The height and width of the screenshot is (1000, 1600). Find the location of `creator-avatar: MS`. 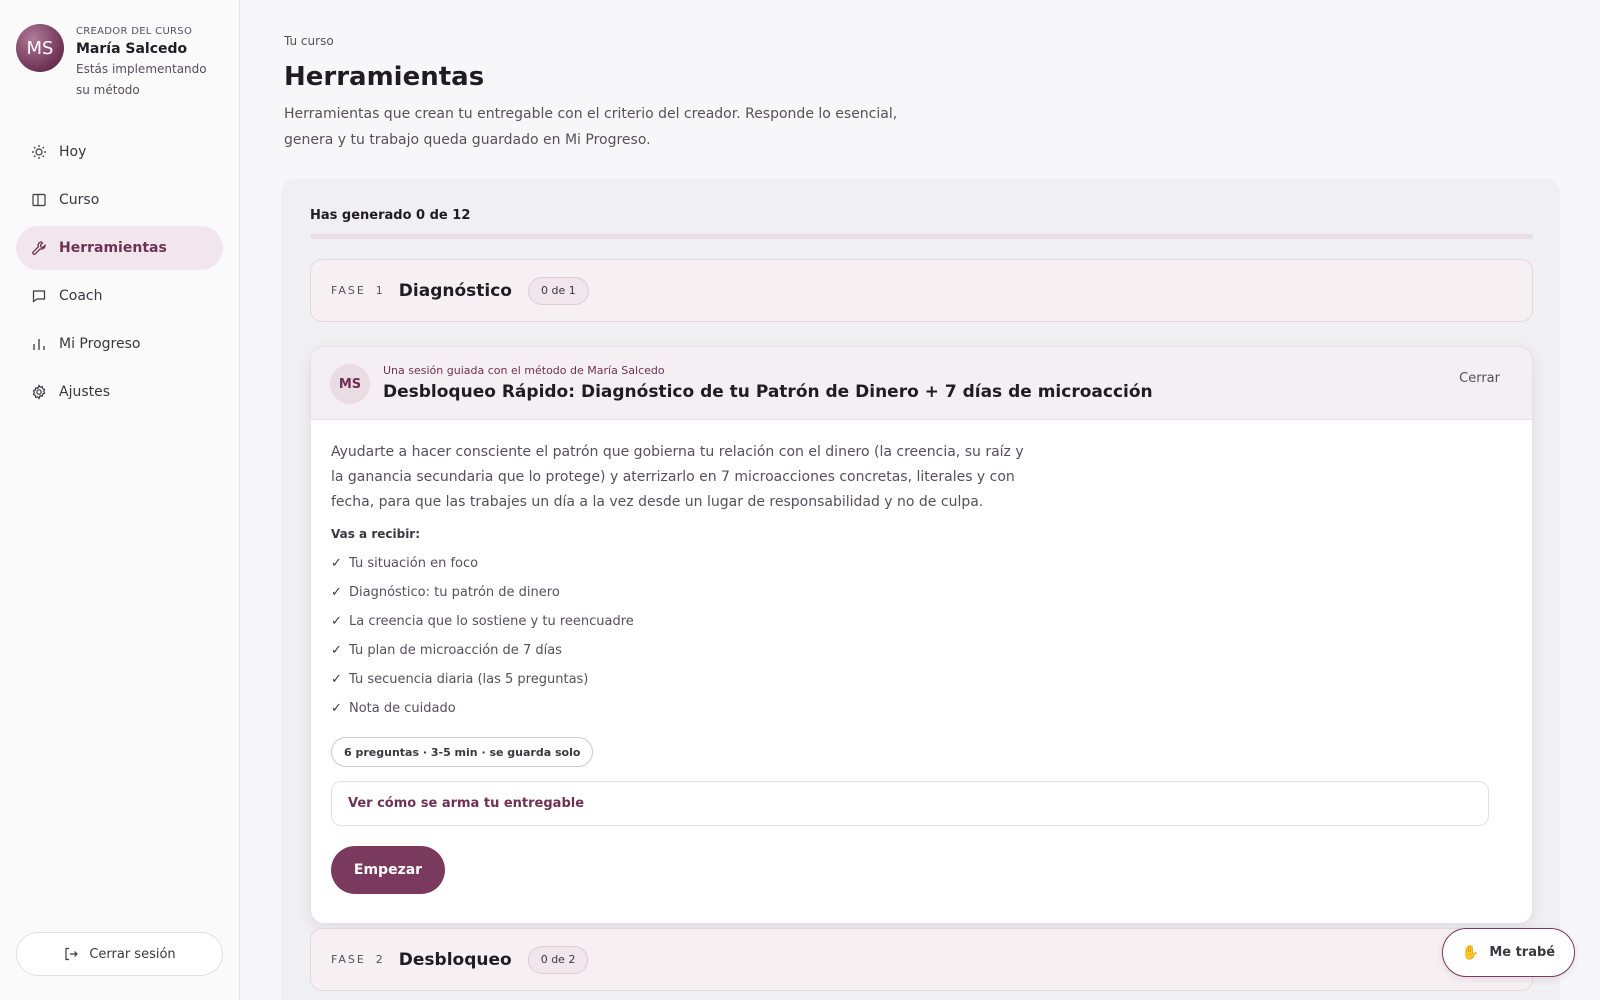

creator-avatar: MS is located at coordinates (40, 48).